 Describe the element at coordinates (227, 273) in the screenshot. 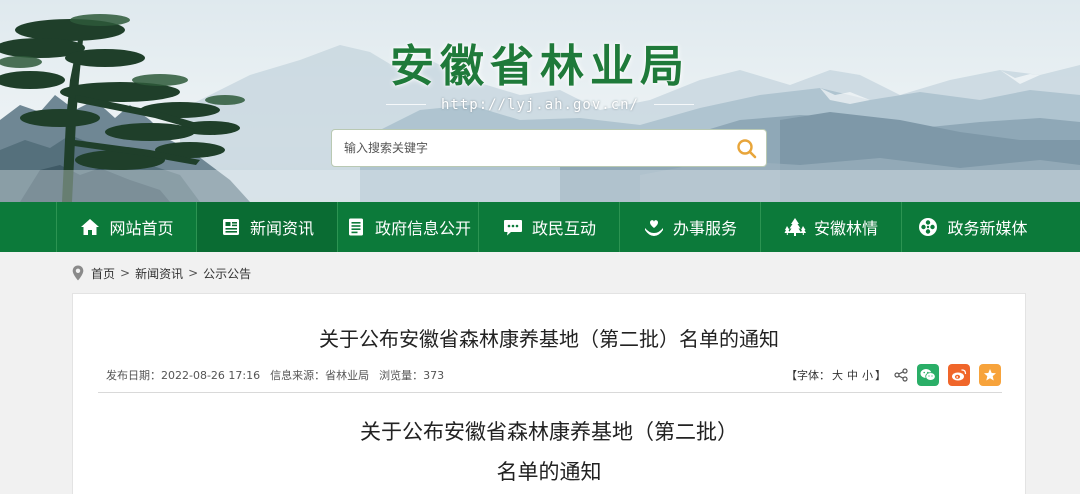

I see `breadcrumb-announcement-link: 公示公告` at that location.